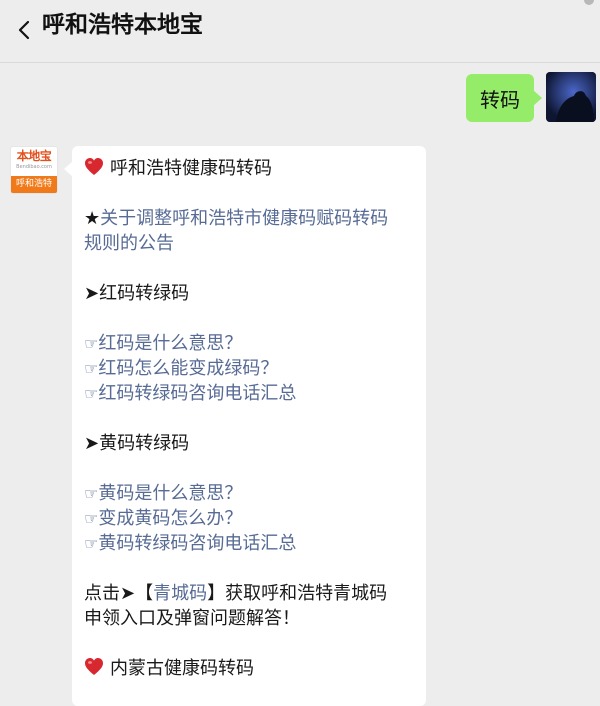 The height and width of the screenshot is (706, 600). What do you see at coordinates (180, 593) in the screenshot?
I see `qingcheng-code-link: 青城码` at bounding box center [180, 593].